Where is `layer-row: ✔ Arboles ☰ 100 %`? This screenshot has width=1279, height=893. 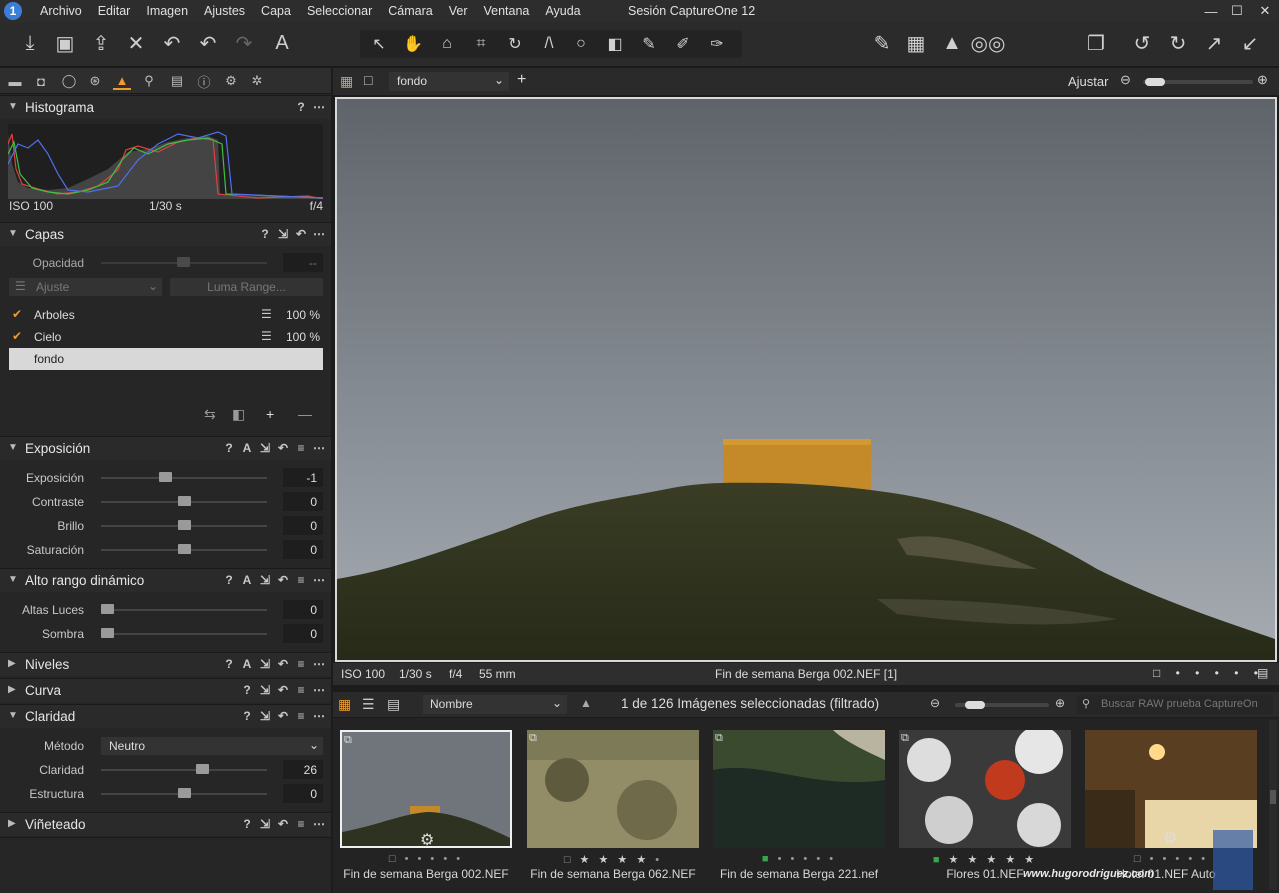
layer-row: ✔ Arboles ☰ 100 % is located at coordinates (166, 315).